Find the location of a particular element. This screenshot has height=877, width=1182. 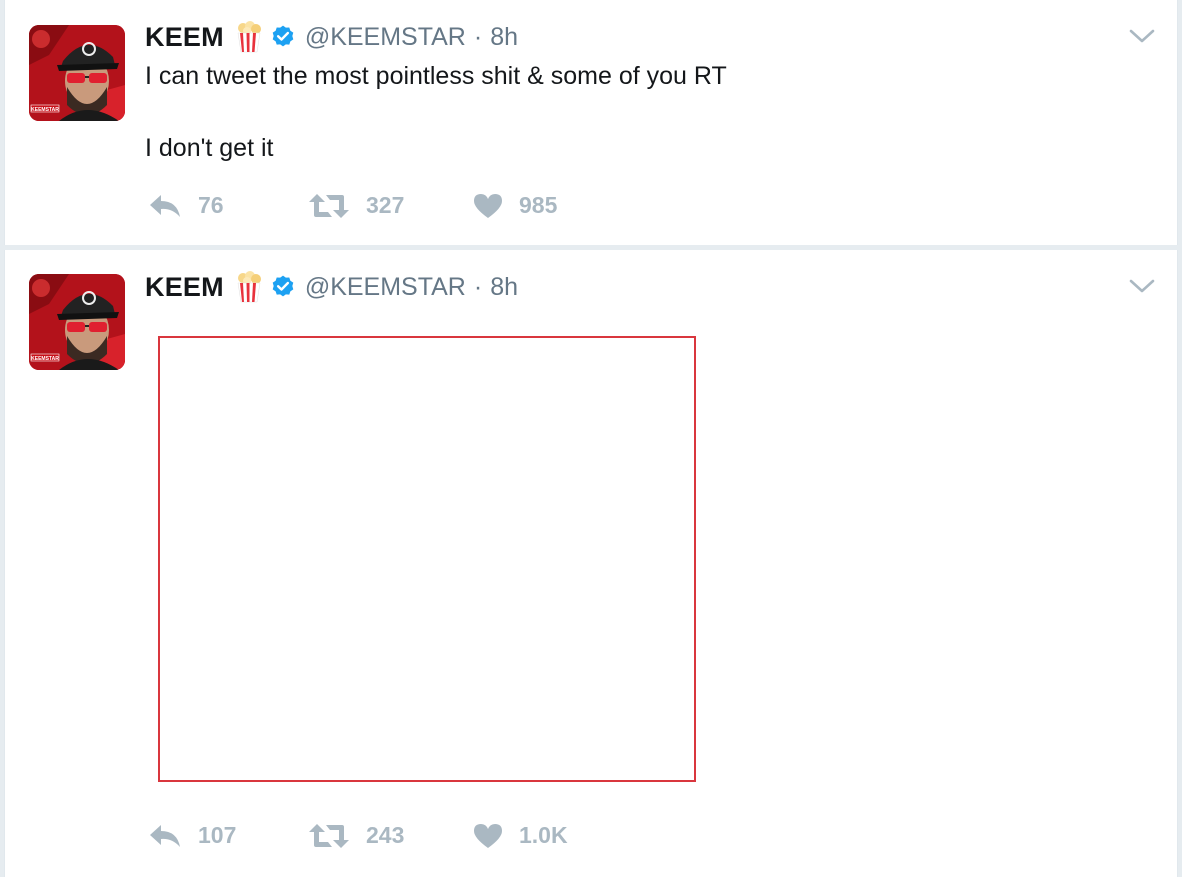

reply-count: 76 is located at coordinates (211, 205).